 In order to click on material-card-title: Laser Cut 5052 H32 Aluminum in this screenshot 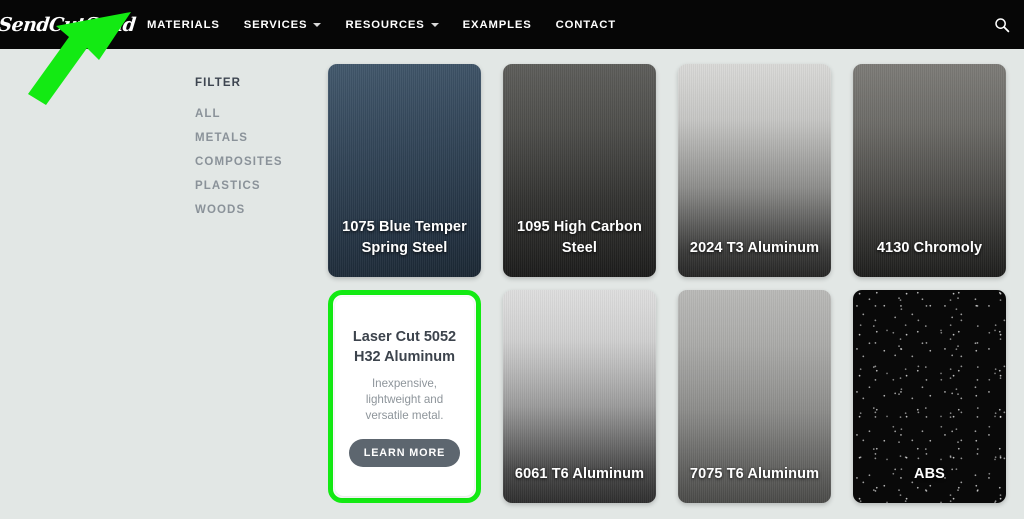, I will do `click(404, 346)`.